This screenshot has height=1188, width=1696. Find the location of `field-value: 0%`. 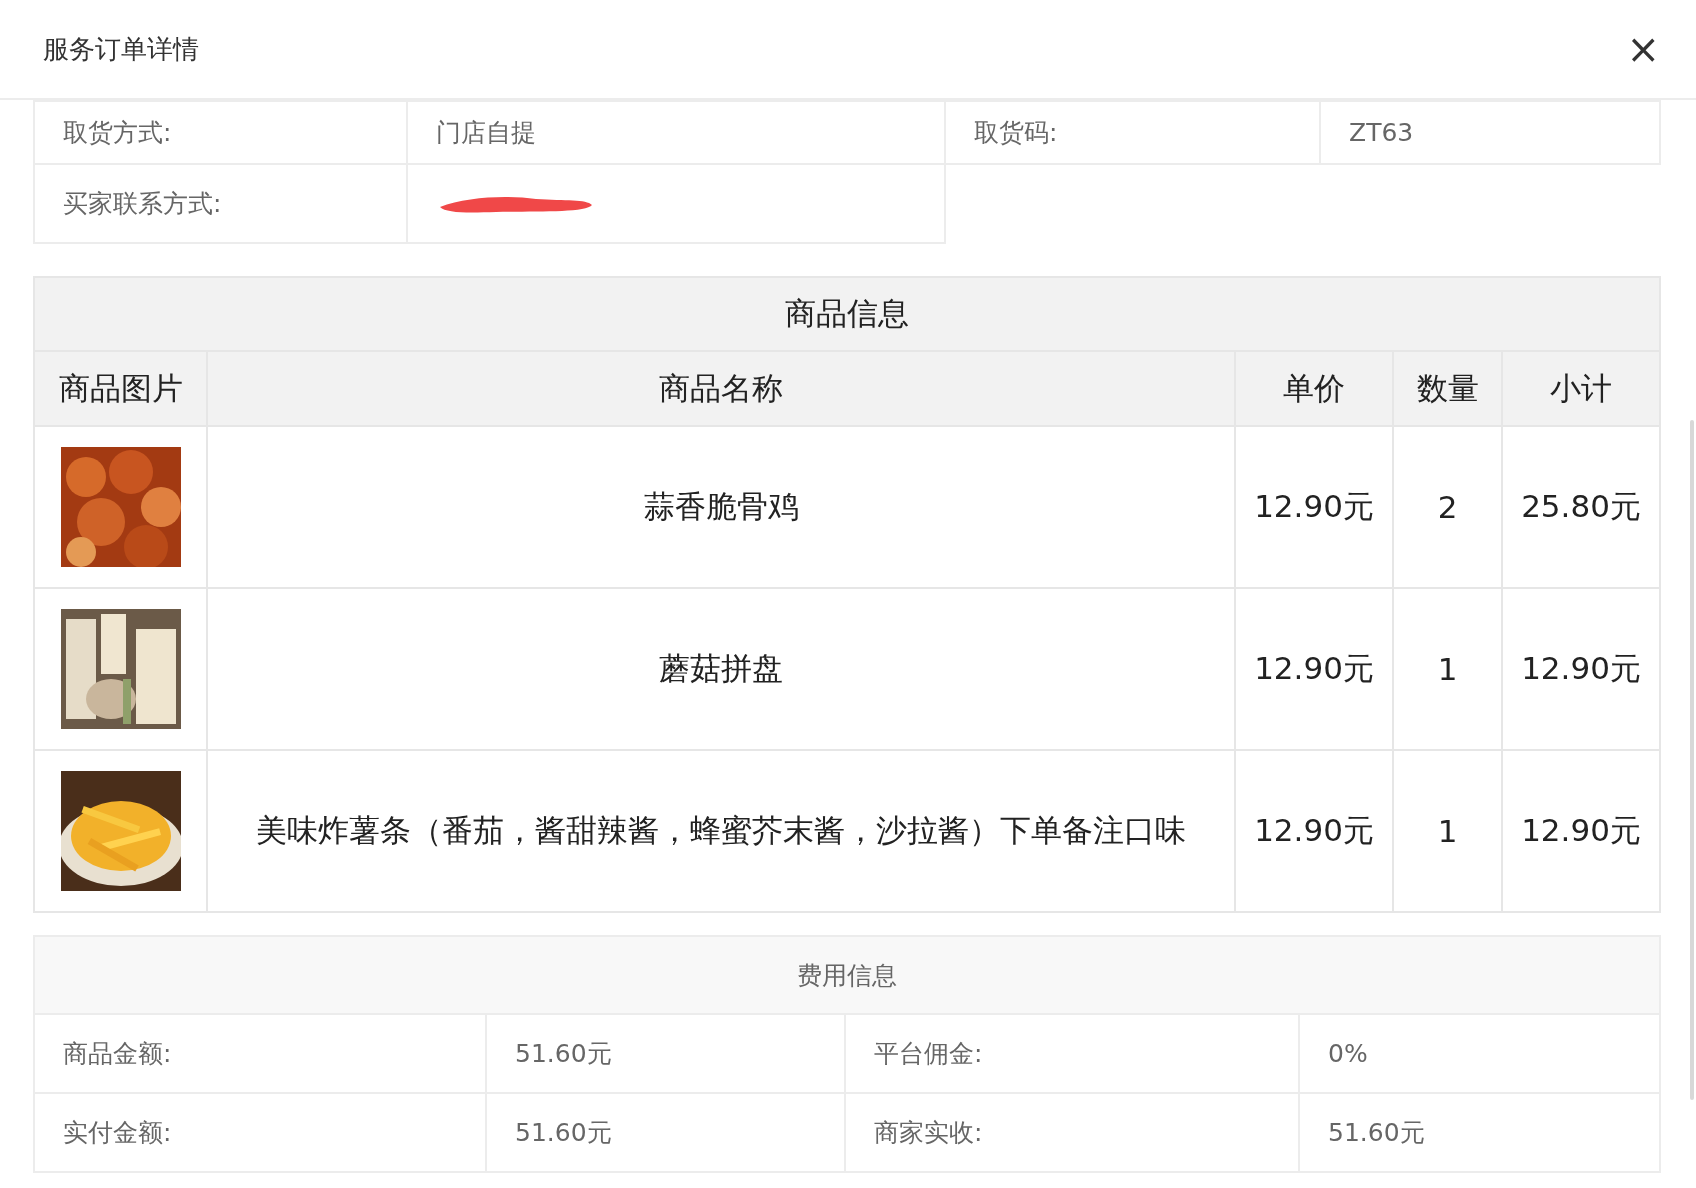

field-value: 0% is located at coordinates (1479, 1053).